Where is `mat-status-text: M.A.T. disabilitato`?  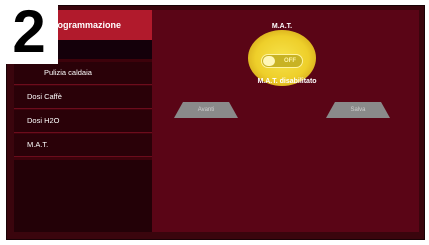
mat-status-text: M.A.T. disabilitato is located at coordinates (287, 81).